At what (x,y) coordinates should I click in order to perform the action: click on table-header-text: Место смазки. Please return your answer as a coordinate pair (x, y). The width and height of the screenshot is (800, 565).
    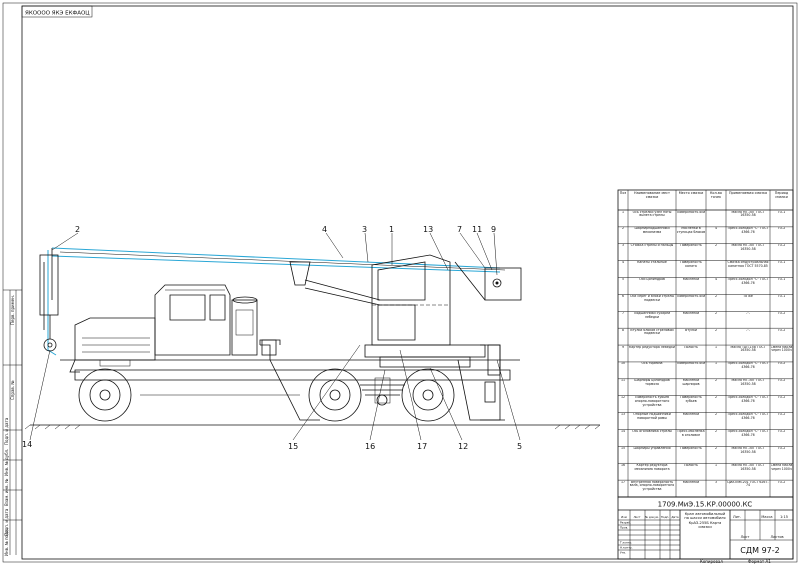
    Looking at the image, I should click on (691, 193).